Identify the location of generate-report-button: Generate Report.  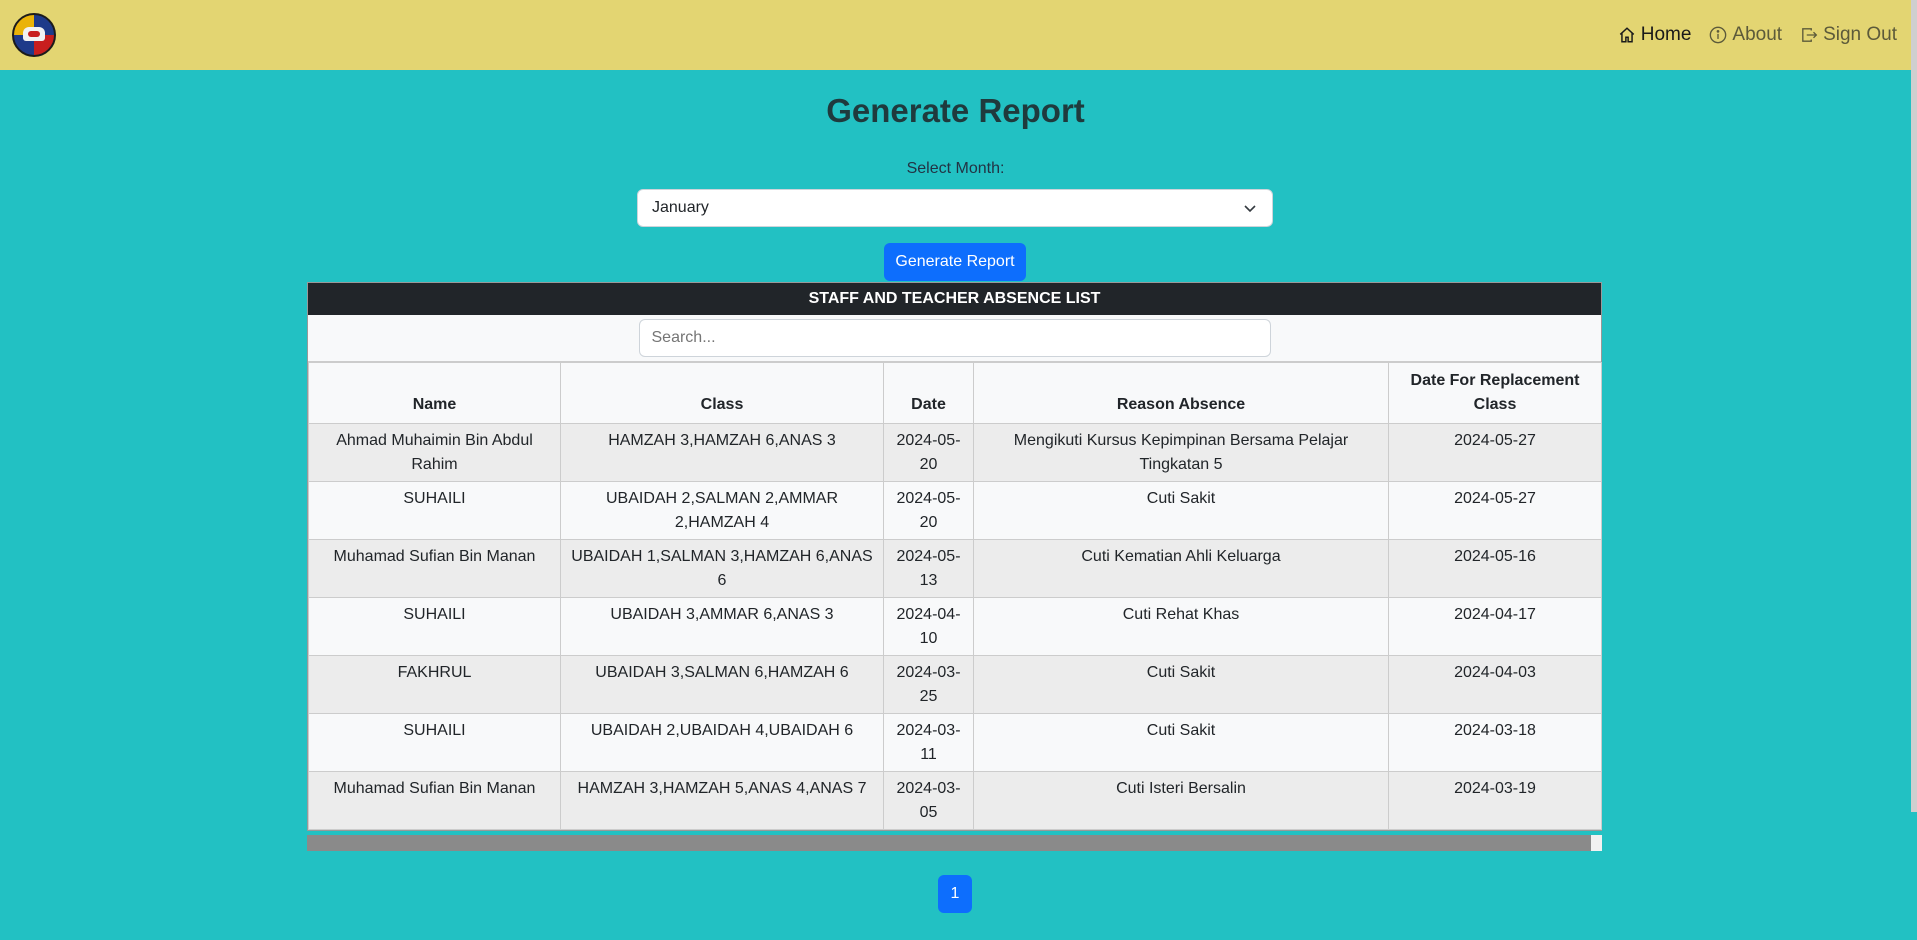
(955, 262).